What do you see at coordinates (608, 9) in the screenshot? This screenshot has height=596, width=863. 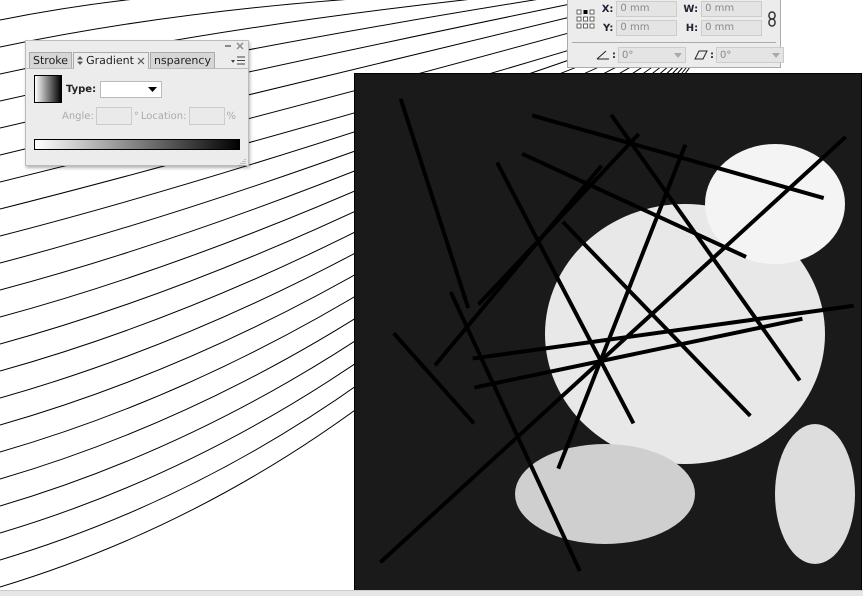 I see `field-label: X:` at bounding box center [608, 9].